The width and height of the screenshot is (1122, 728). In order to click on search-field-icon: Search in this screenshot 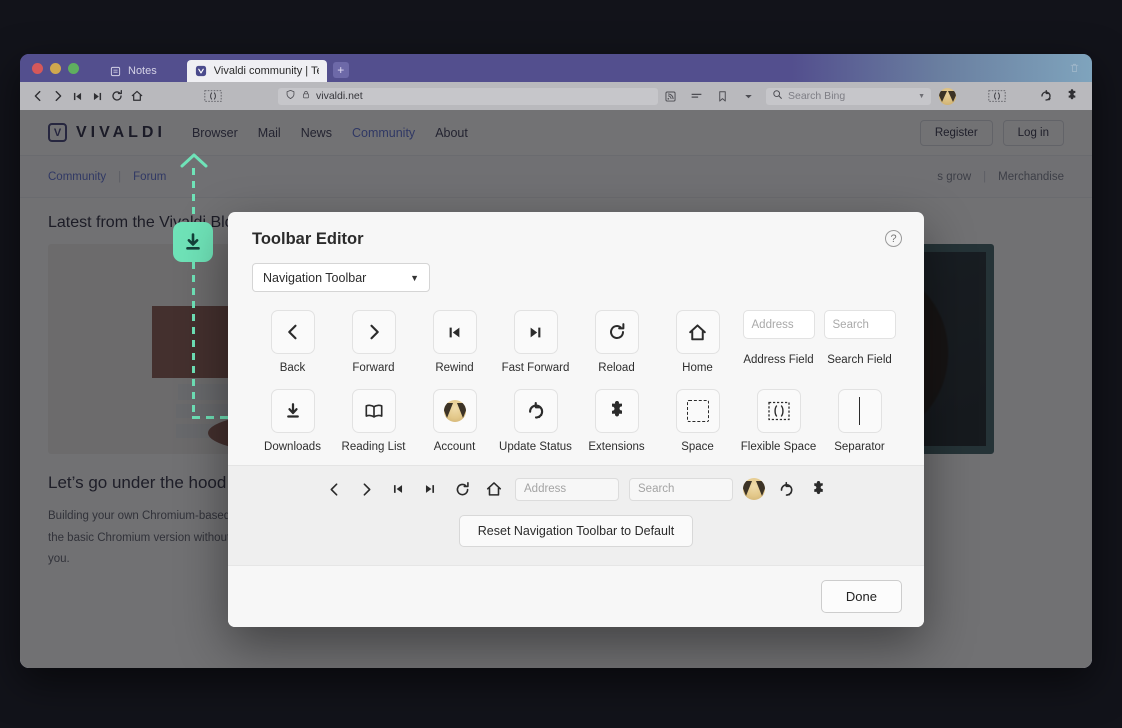, I will do `click(859, 324)`.